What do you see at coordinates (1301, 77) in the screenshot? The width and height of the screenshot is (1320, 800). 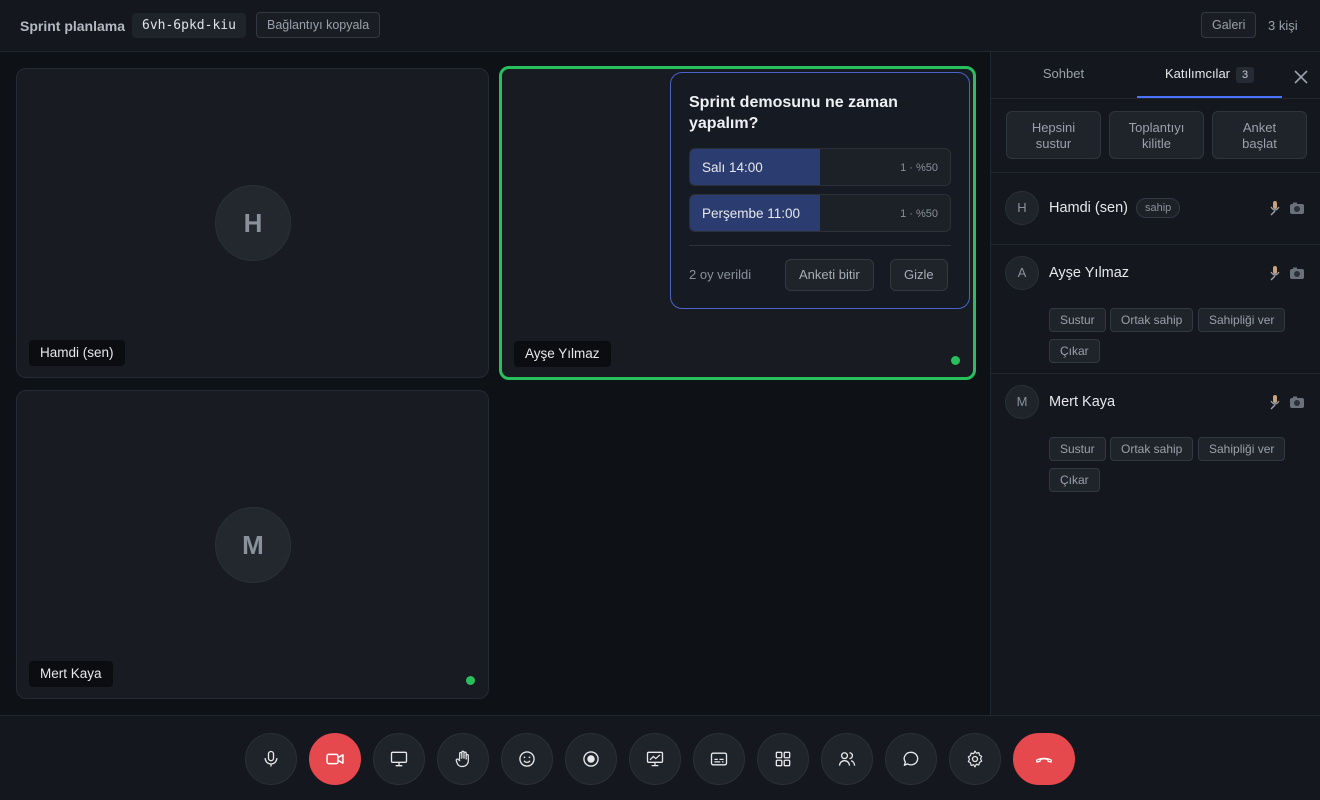 I see `close-icon` at bounding box center [1301, 77].